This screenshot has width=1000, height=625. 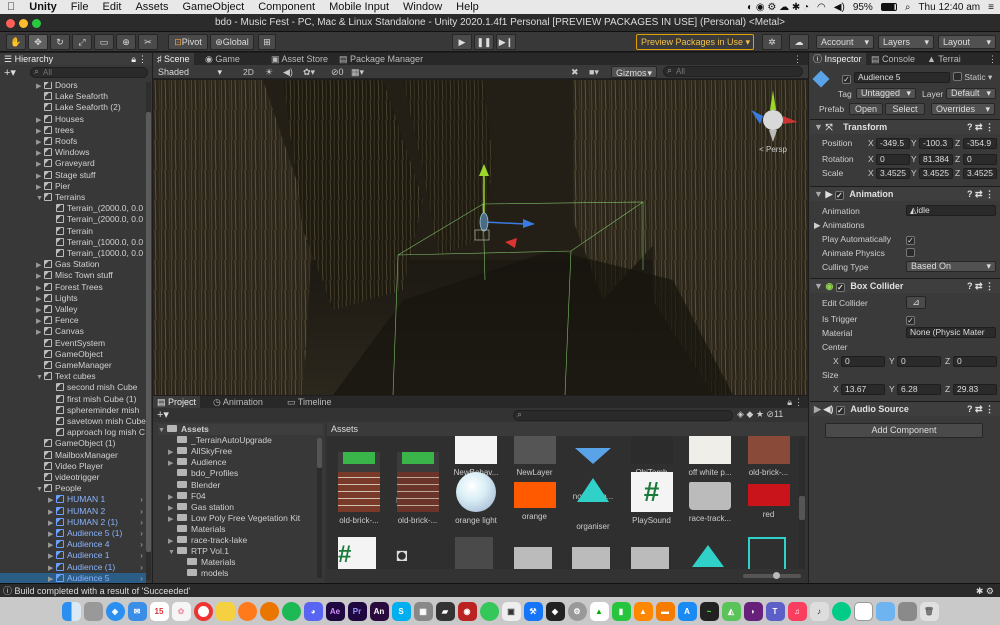 What do you see at coordinates (885, 611) in the screenshot?
I see `folder-icon` at bounding box center [885, 611].